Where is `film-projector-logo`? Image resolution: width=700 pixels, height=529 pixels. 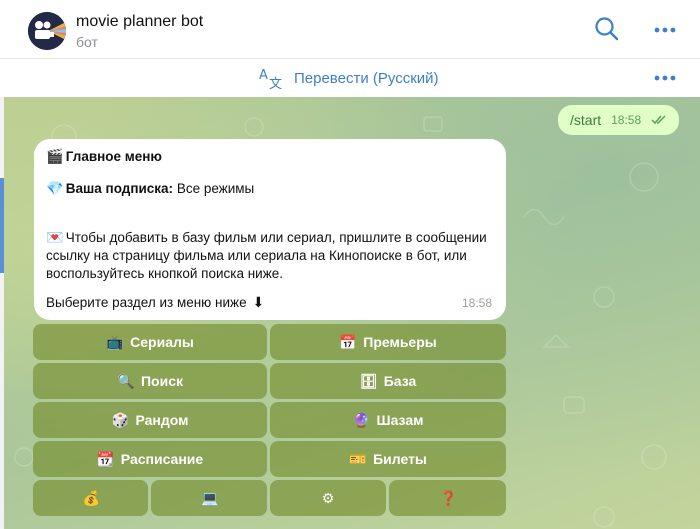
film-projector-logo is located at coordinates (47, 31).